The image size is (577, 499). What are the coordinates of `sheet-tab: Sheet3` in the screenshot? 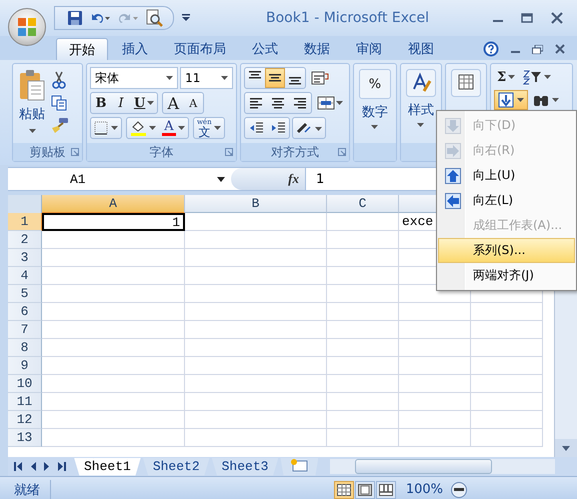 It's located at (245, 467).